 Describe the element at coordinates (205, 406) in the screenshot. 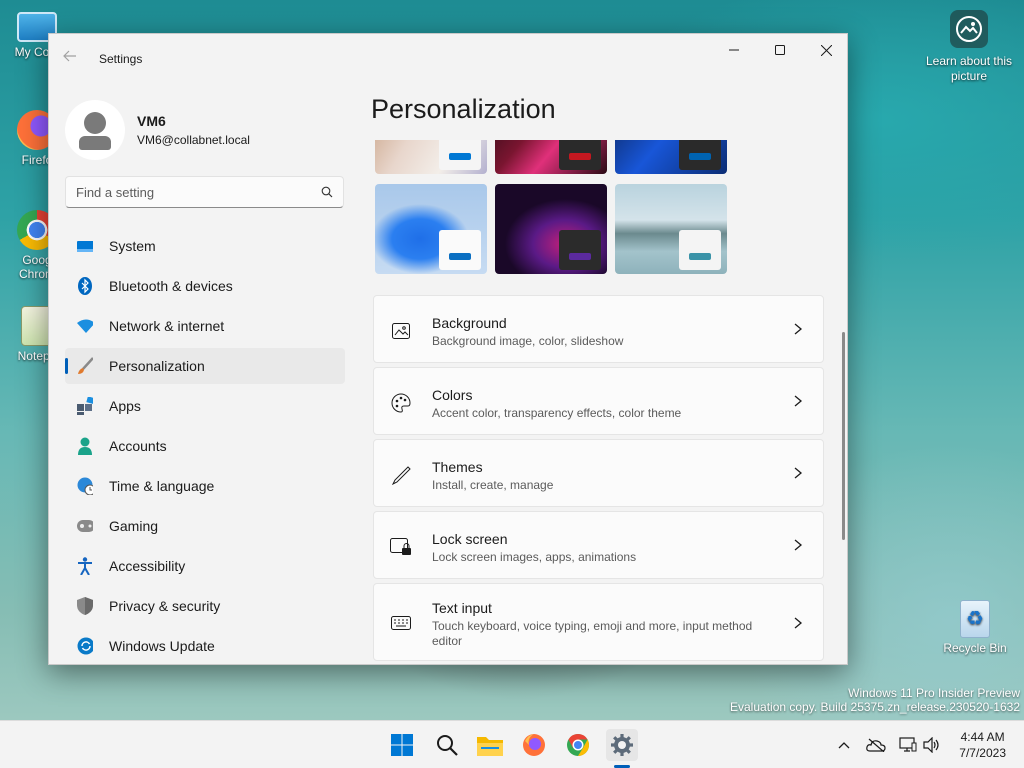

I see `sidebar-item-apps: Apps` at that location.